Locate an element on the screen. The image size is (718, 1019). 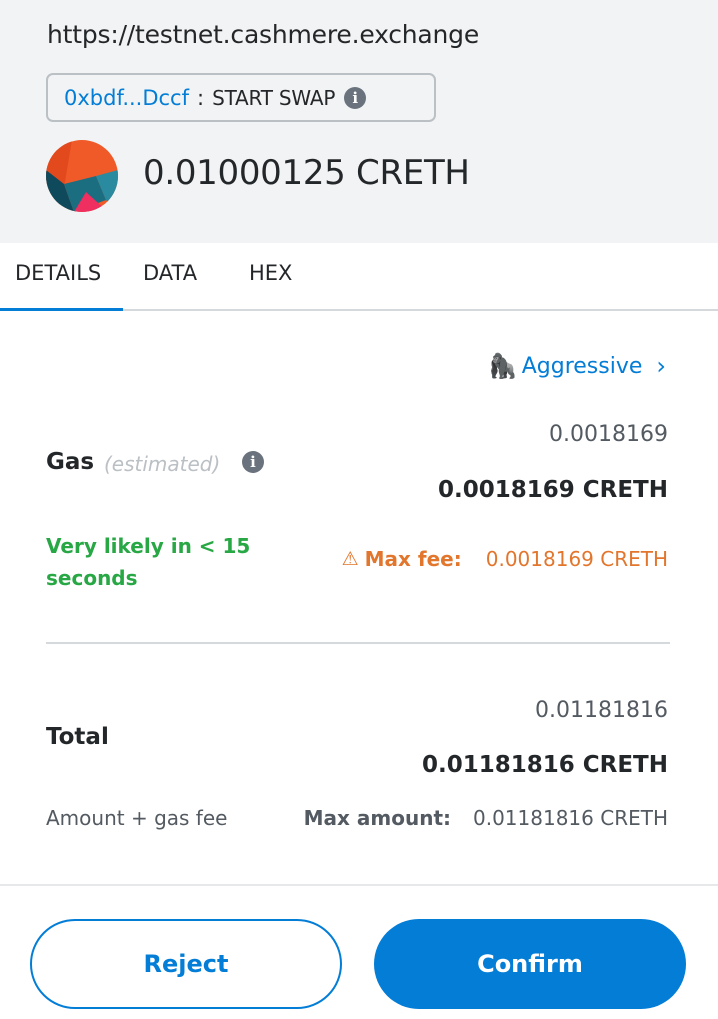
gas-fee-primary: 0.0018169 CRETH is located at coordinates (552, 490).